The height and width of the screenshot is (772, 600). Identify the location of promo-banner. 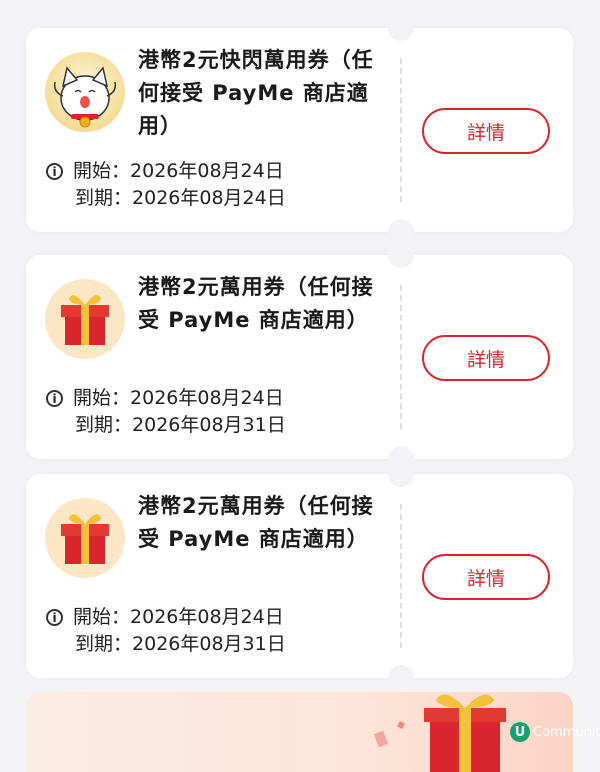
(299, 732).